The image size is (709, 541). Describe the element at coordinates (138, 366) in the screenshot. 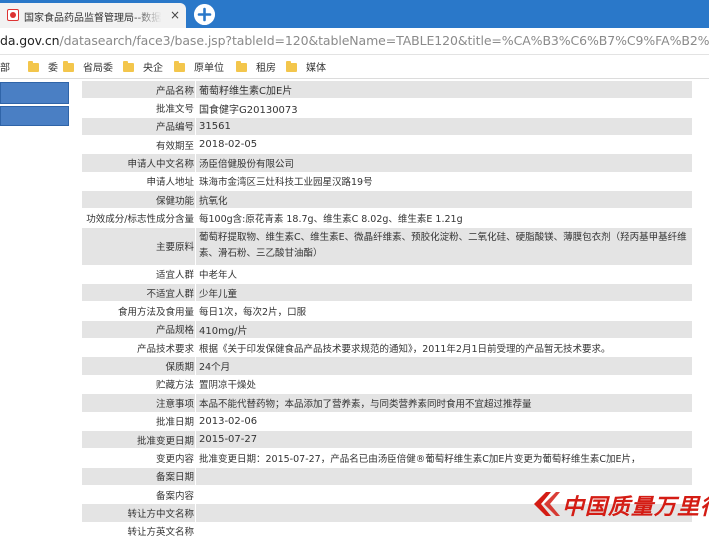

I see `field-label: 保质期` at that location.